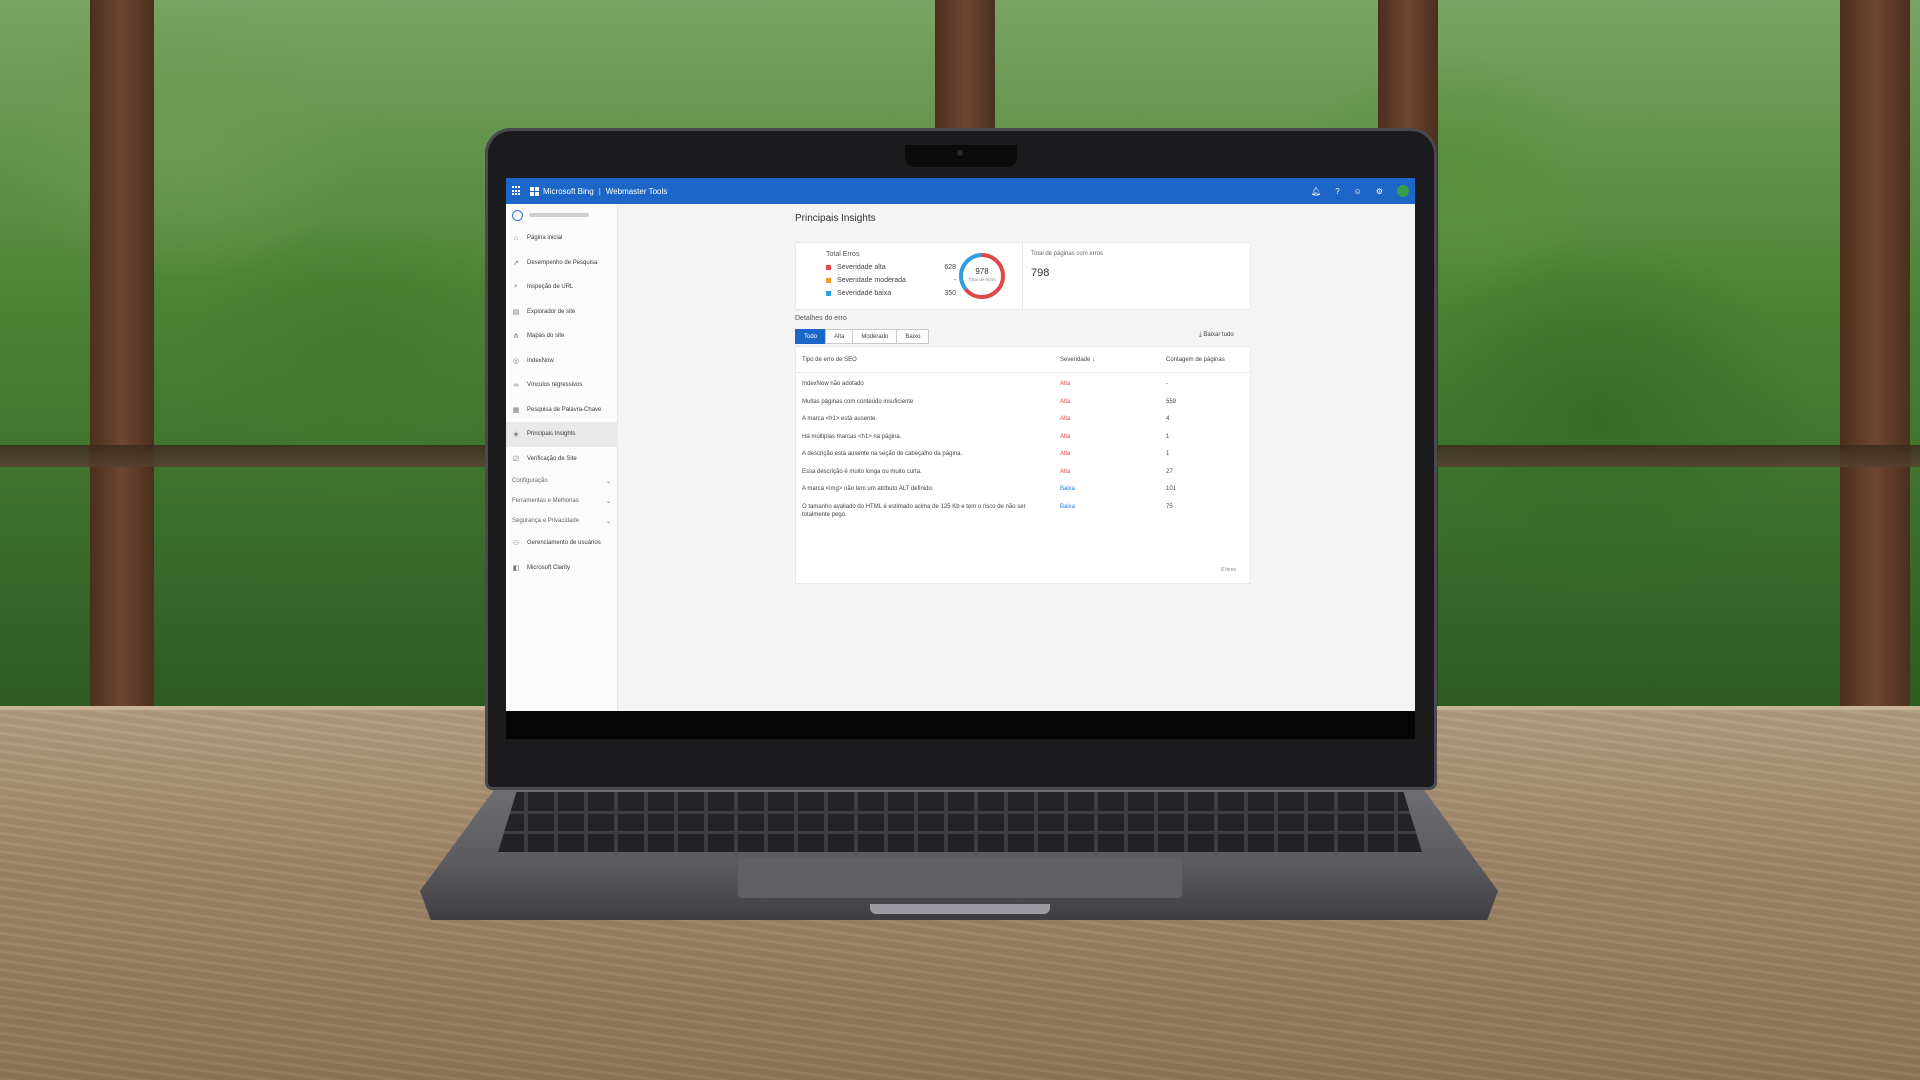  Describe the element at coordinates (545, 501) in the screenshot. I see `sidebar-section-label: Ferramentas e Melhorias` at that location.